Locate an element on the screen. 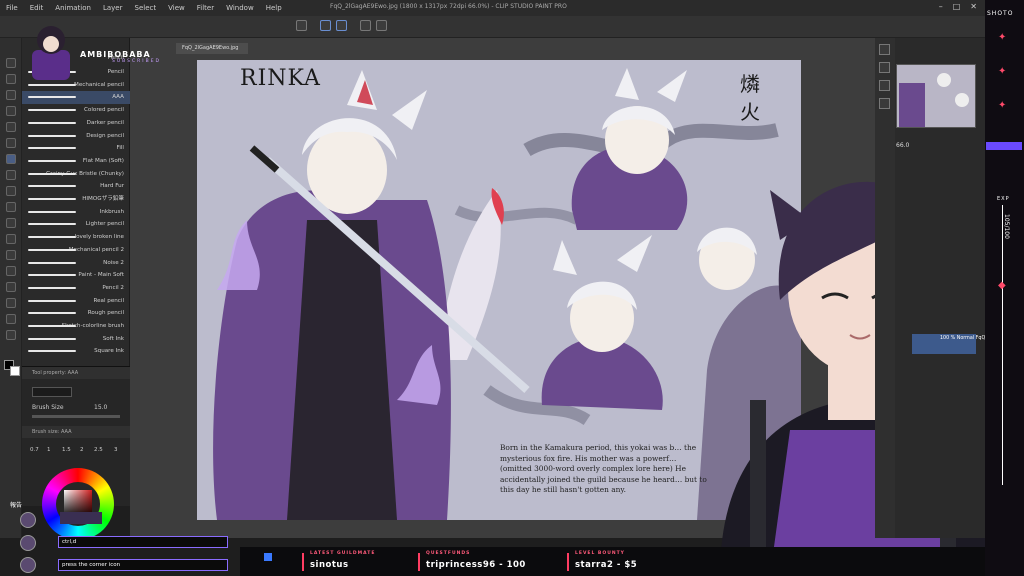  size-option: 0.7 is located at coordinates (34, 450).